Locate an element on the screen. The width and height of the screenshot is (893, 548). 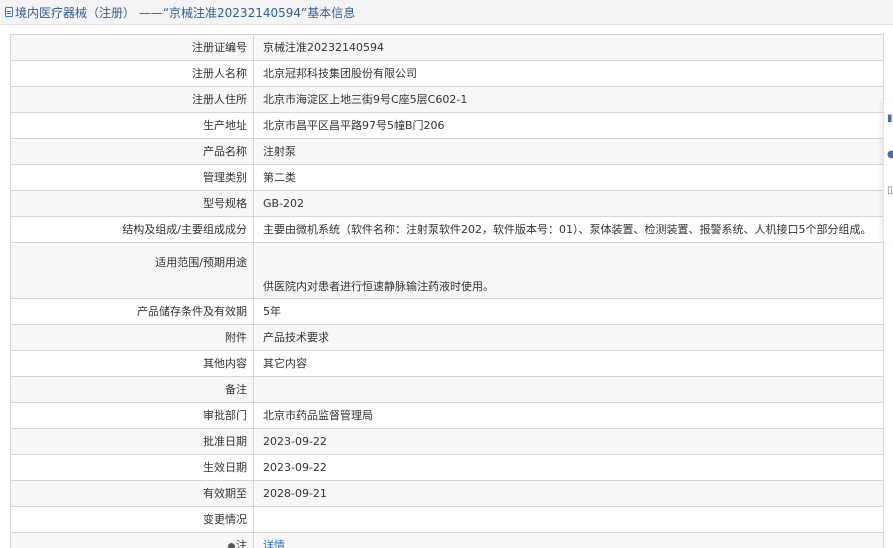
table-row: 生效日期 2023-09-22 is located at coordinates (447, 467).